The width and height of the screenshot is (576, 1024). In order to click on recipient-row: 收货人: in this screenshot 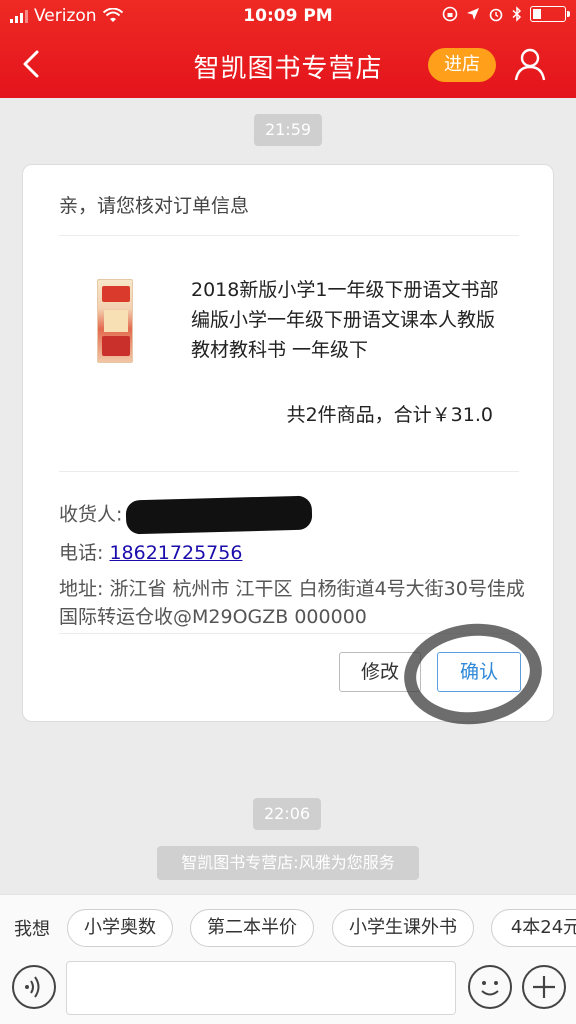, I will do `click(186, 515)`.